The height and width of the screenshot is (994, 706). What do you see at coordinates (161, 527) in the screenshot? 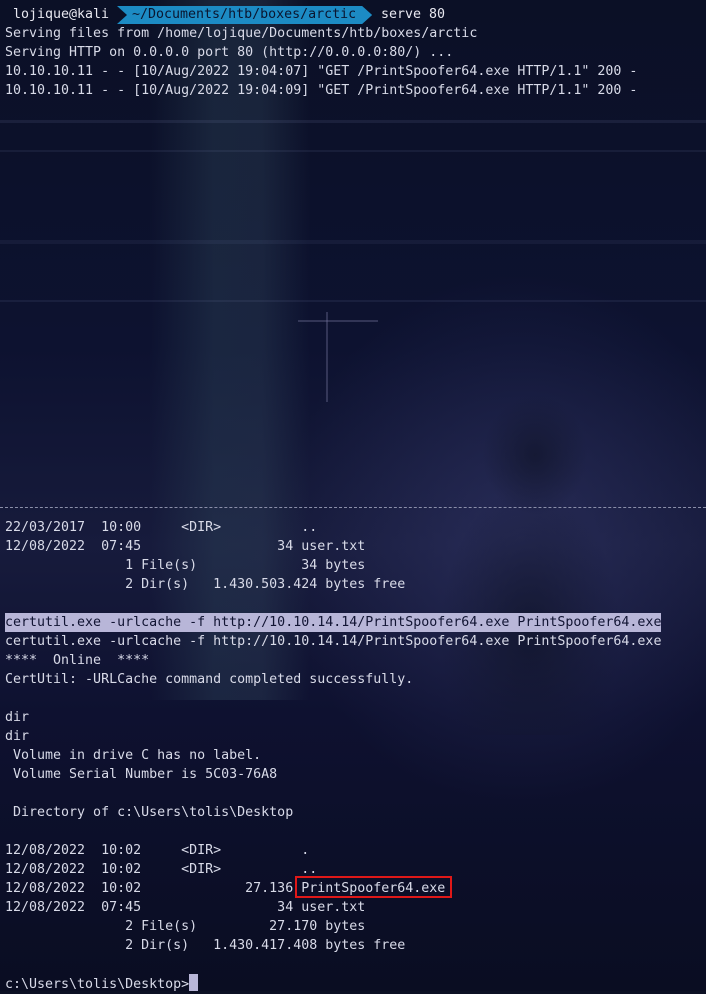
I see `dir-entry: 22/03/2017 10:00 <DIR> ..` at bounding box center [161, 527].